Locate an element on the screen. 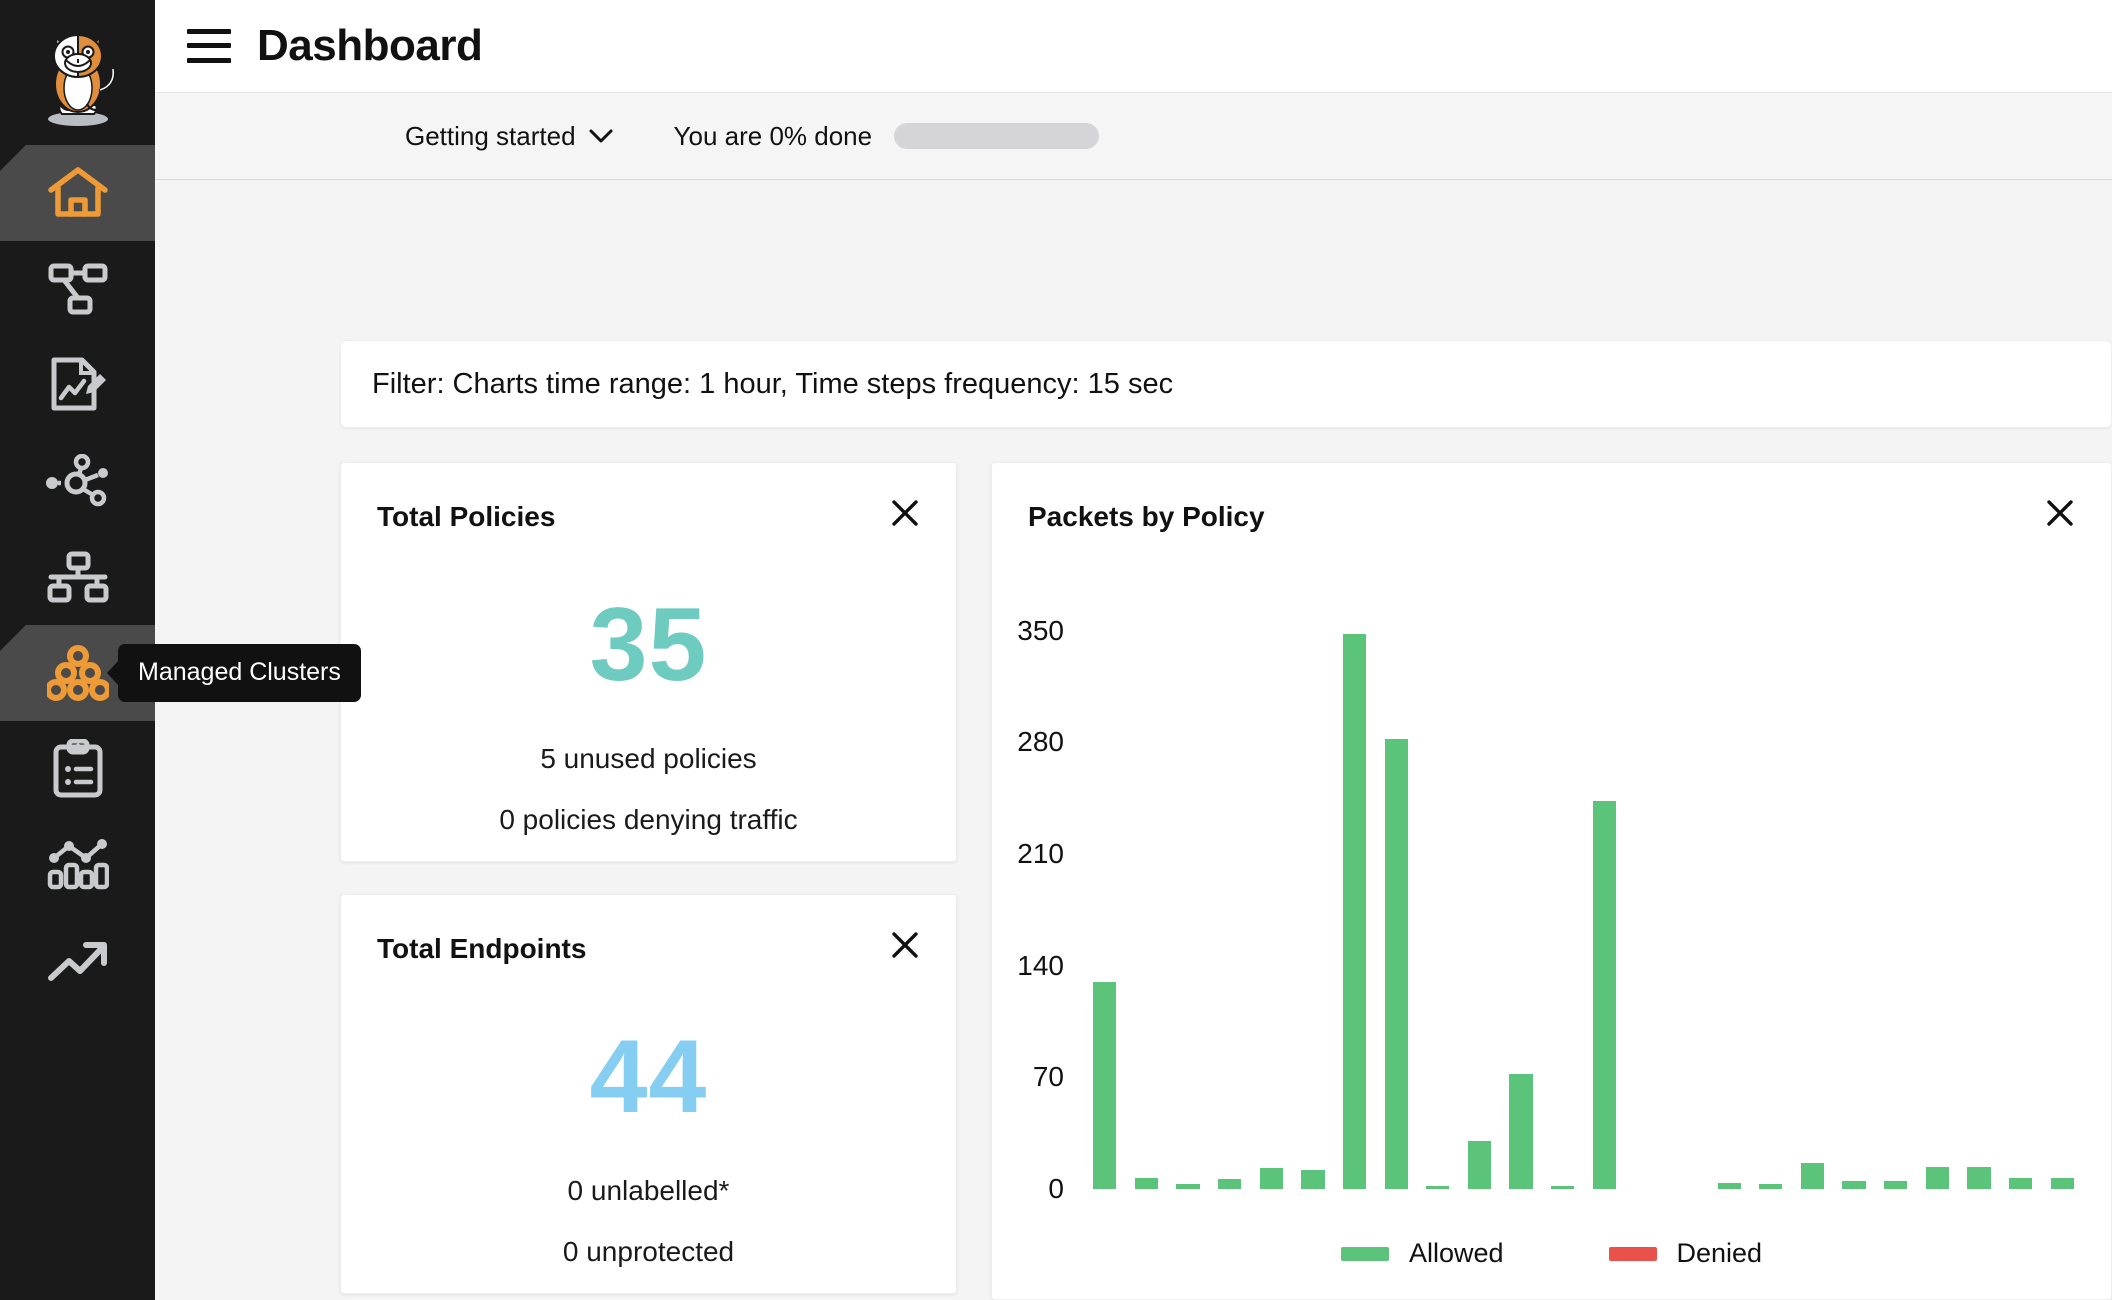 The height and width of the screenshot is (1300, 2112). progress-bar is located at coordinates (997, 136).